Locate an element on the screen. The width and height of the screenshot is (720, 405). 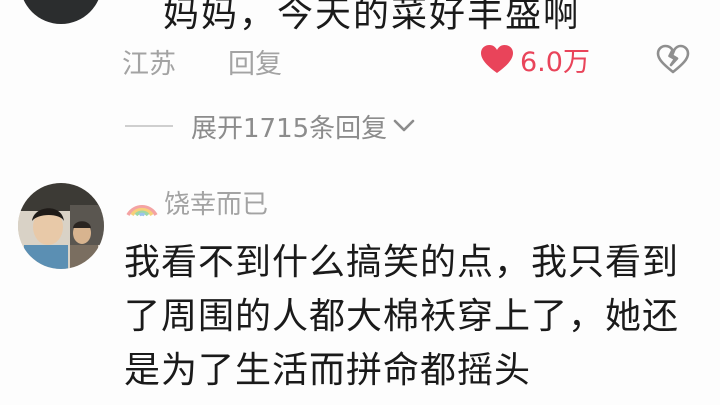
broken-heart-icon is located at coordinates (673, 59).